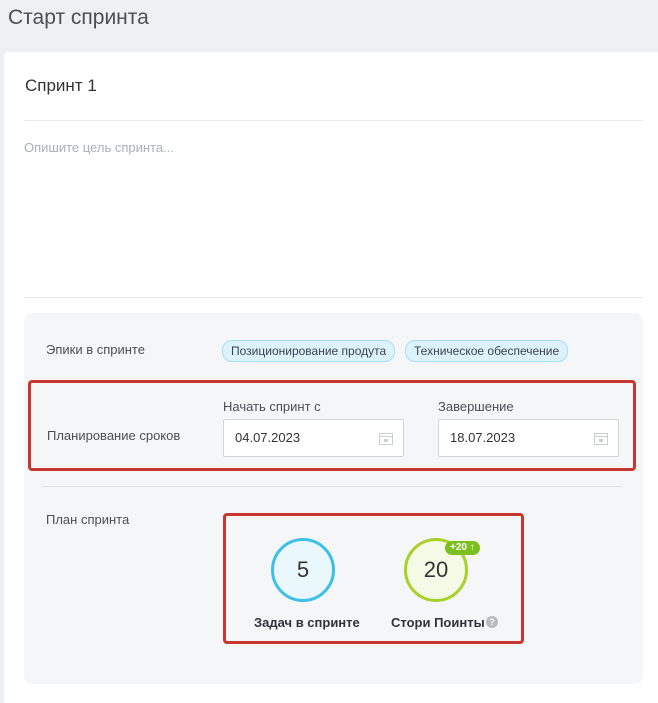 This screenshot has height=703, width=658. I want to click on end-date-input: 18.07.2023, so click(528, 438).